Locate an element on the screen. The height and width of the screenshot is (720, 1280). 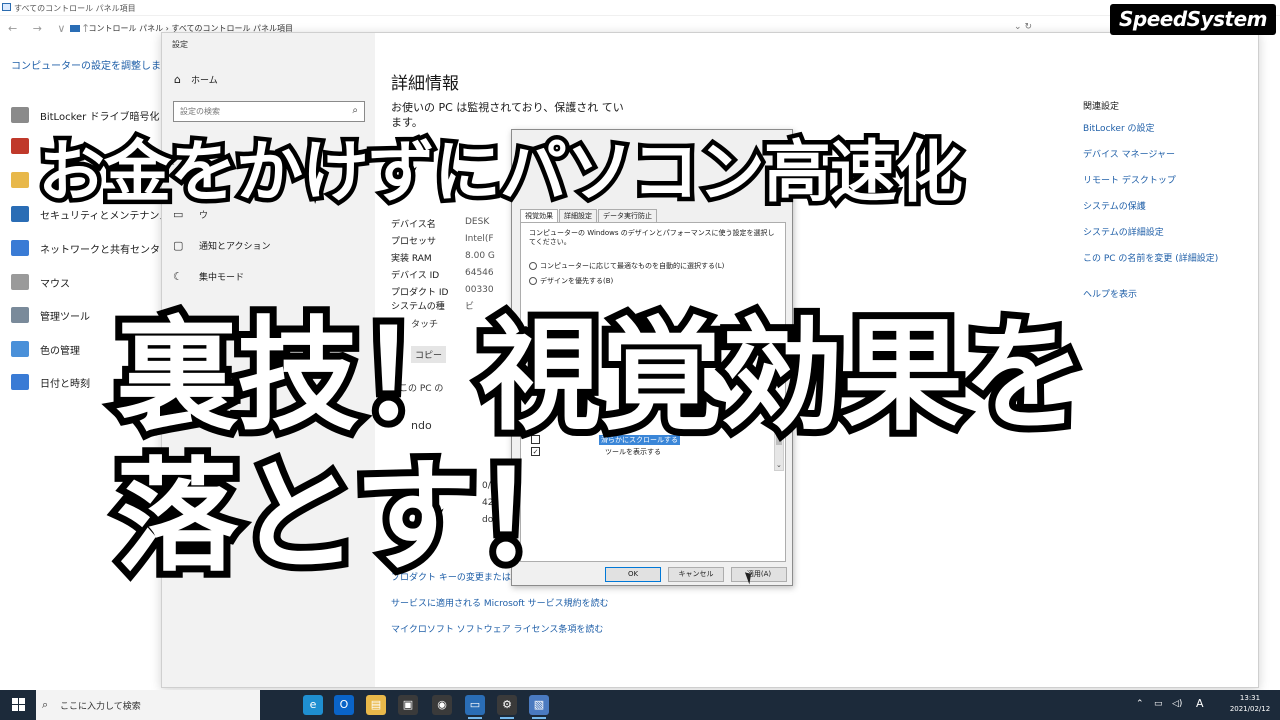
store-icon: ▣ is located at coordinates (408, 705).